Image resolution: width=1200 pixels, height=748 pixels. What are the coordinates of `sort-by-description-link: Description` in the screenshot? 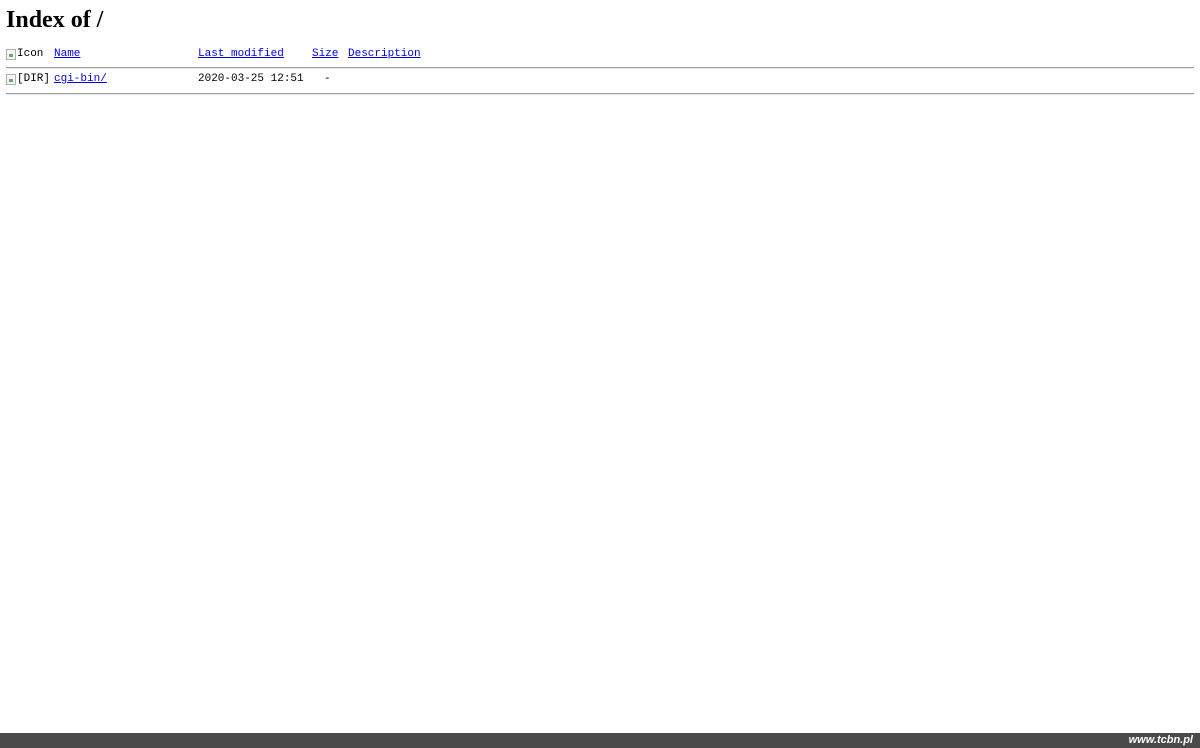 It's located at (384, 54).